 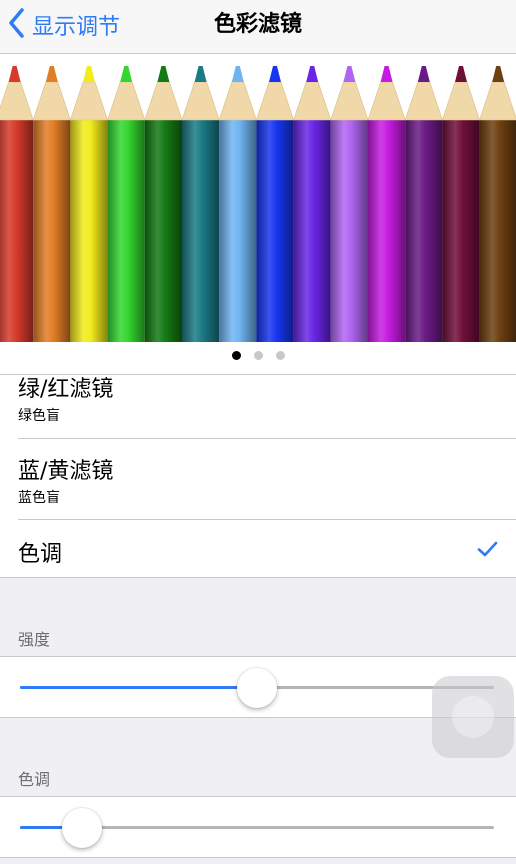 I want to click on hue-slider, so click(x=258, y=827).